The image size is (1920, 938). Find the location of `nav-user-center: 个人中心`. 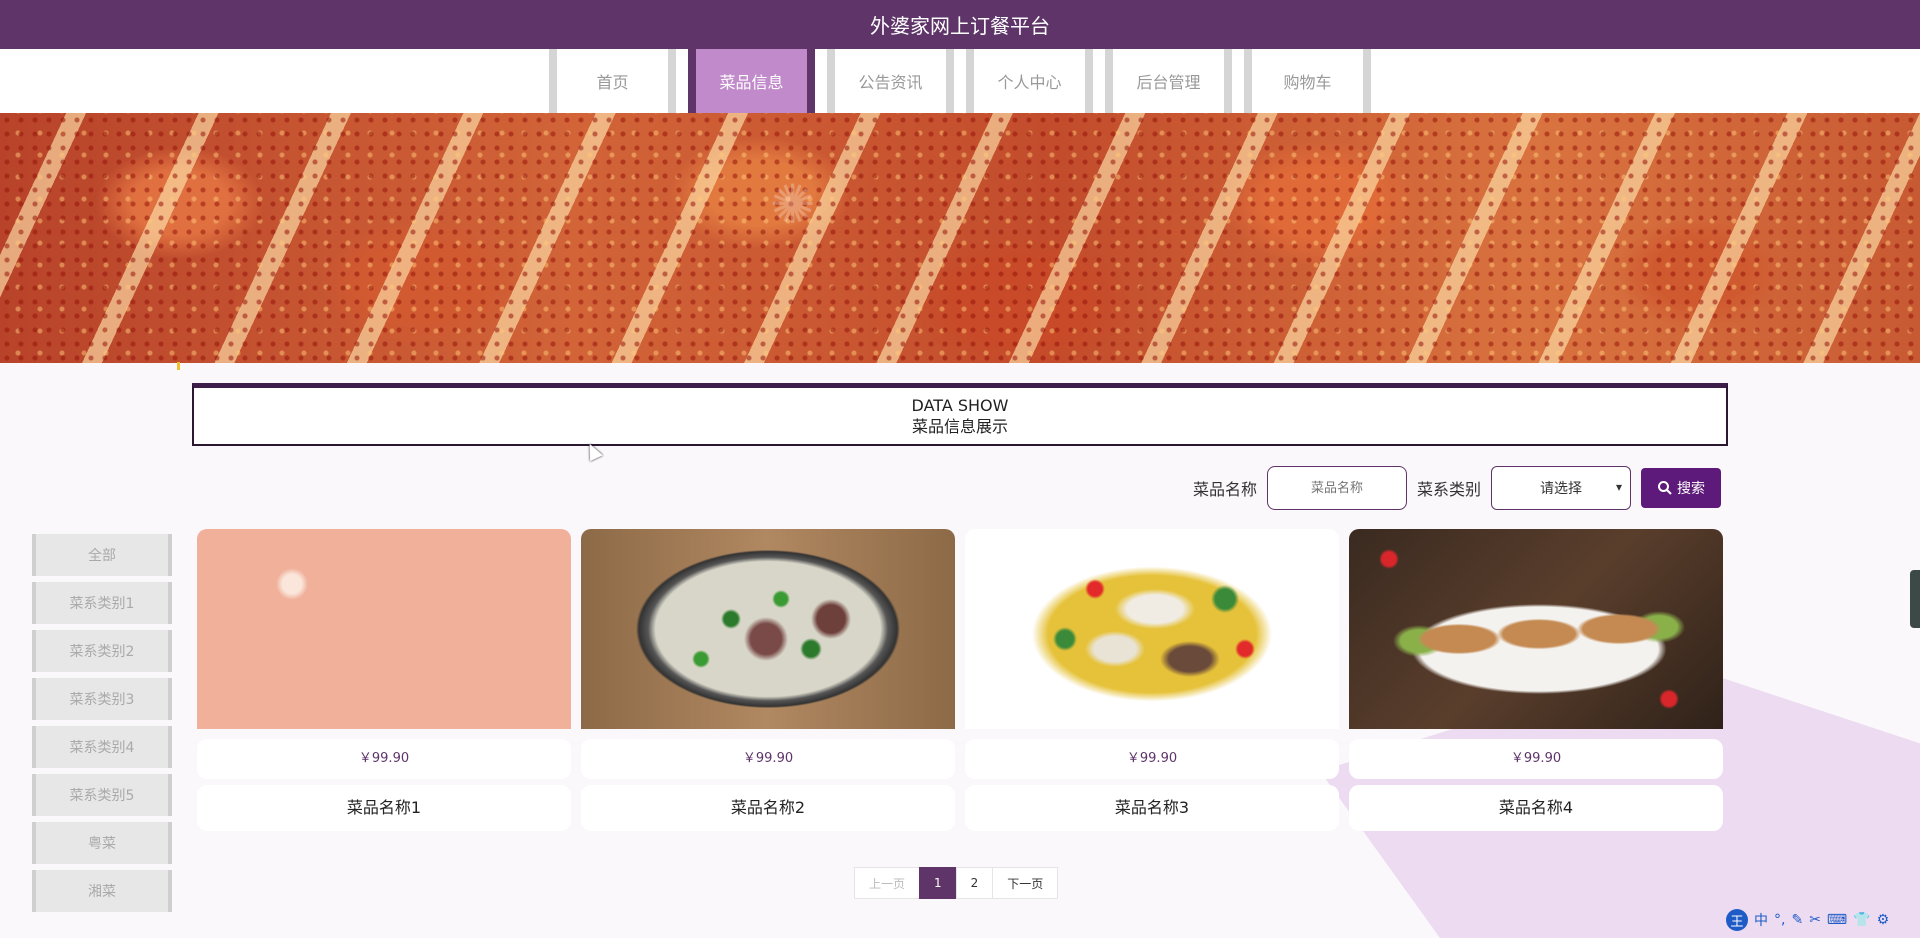

nav-user-center: 个人中心 is located at coordinates (1029, 81).